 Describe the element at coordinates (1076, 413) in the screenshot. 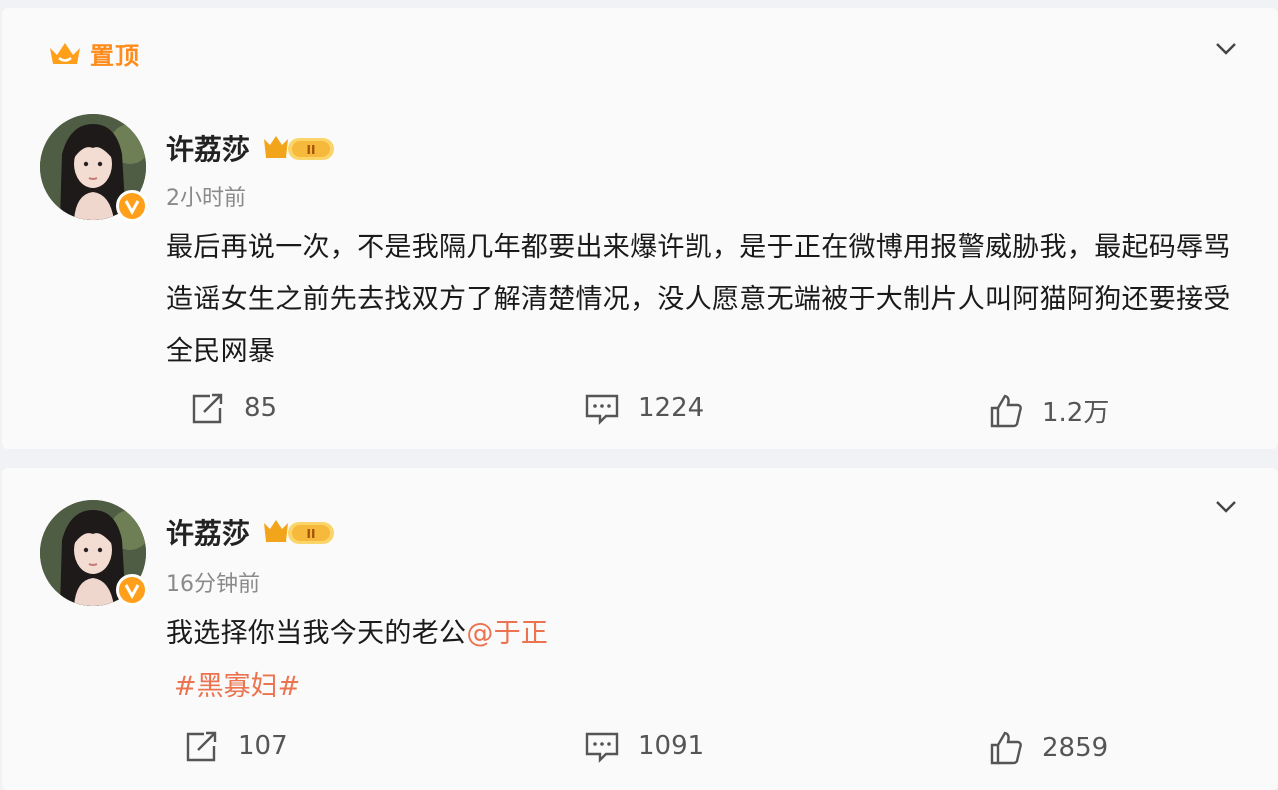

I see `like-count: 1.2万` at that location.